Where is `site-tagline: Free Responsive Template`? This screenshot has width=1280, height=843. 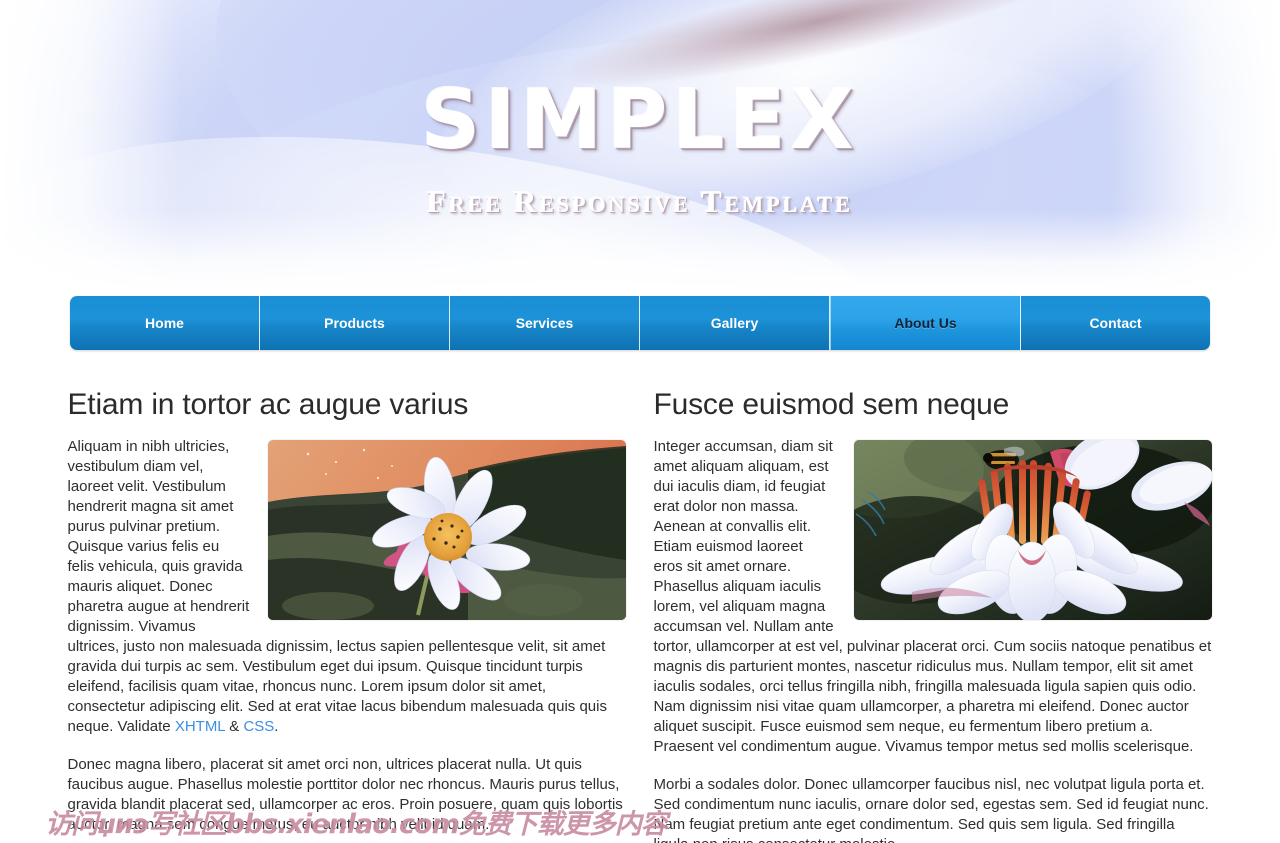 site-tagline: Free Responsive Template is located at coordinates (640, 201).